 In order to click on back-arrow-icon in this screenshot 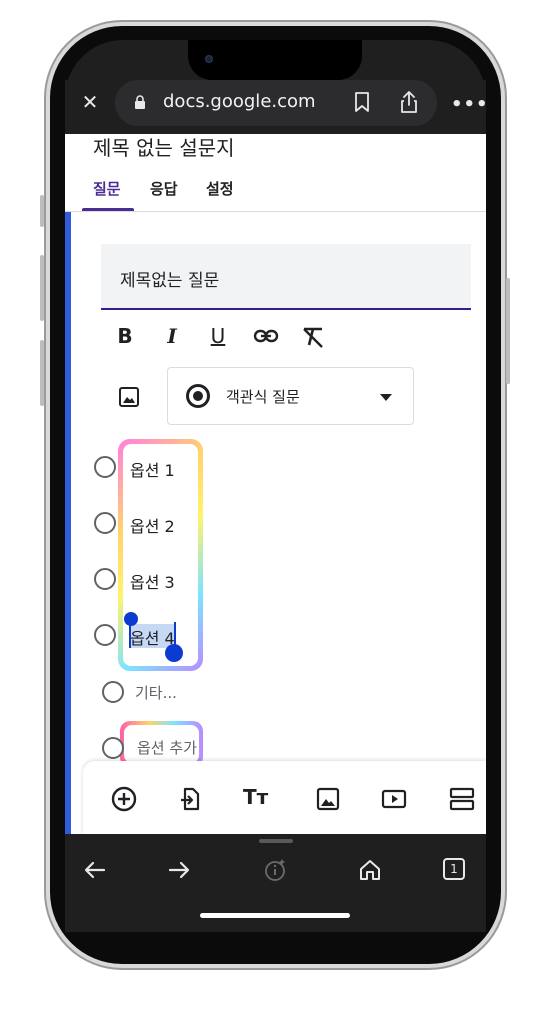, I will do `click(95, 870)`.